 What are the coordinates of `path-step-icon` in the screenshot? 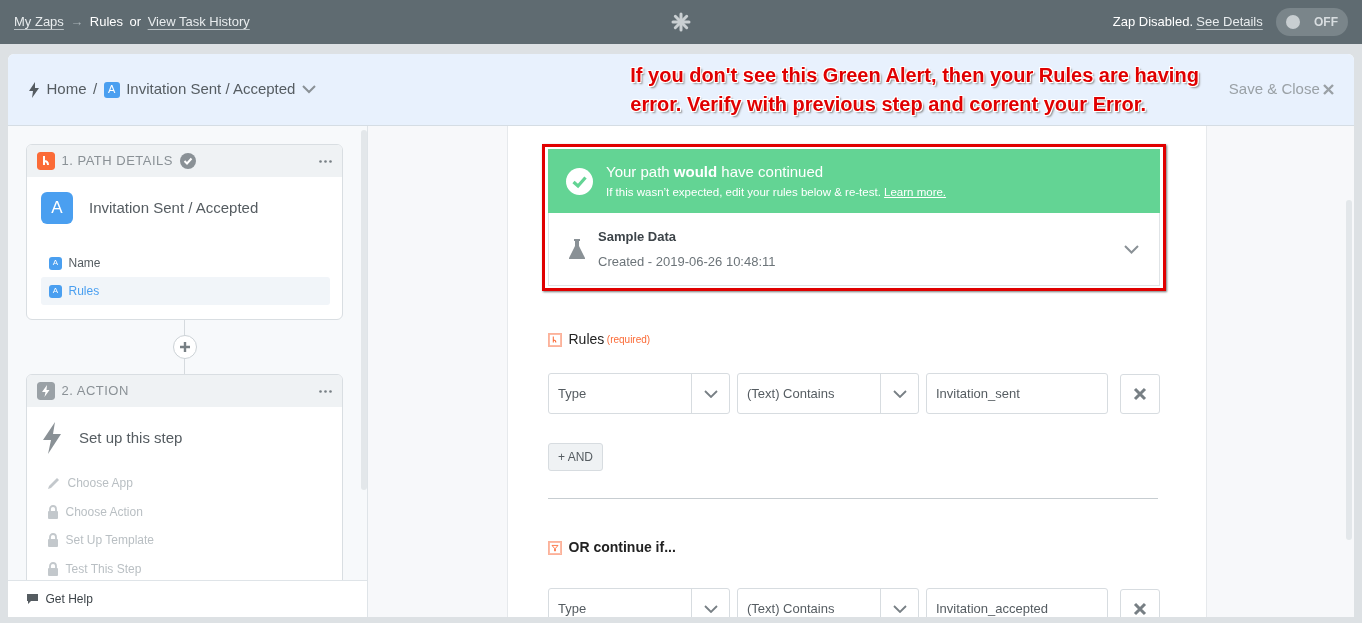 It's located at (46, 161).